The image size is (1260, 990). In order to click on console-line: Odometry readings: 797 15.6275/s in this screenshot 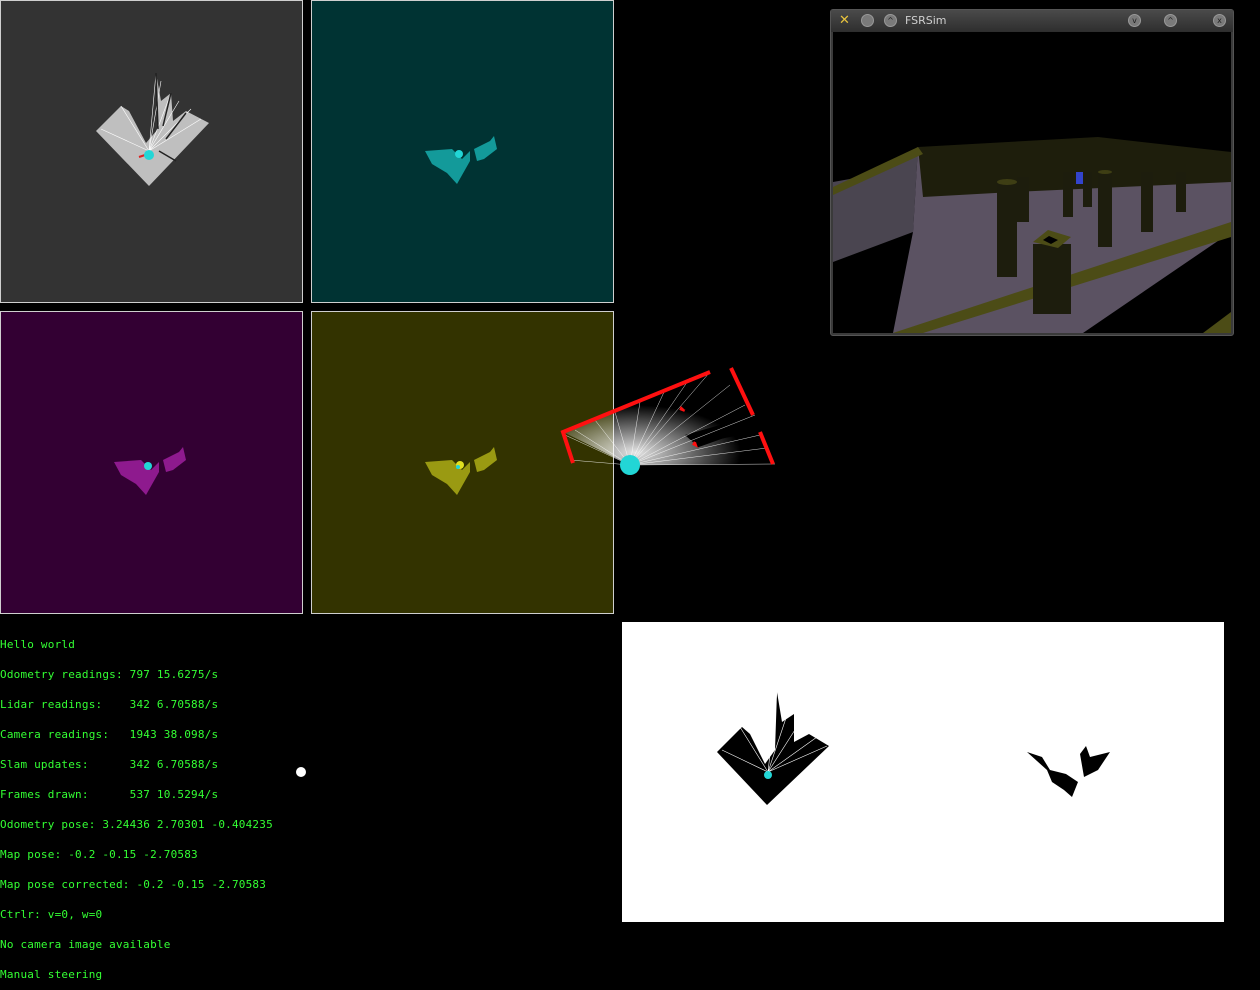, I will do `click(109, 674)`.